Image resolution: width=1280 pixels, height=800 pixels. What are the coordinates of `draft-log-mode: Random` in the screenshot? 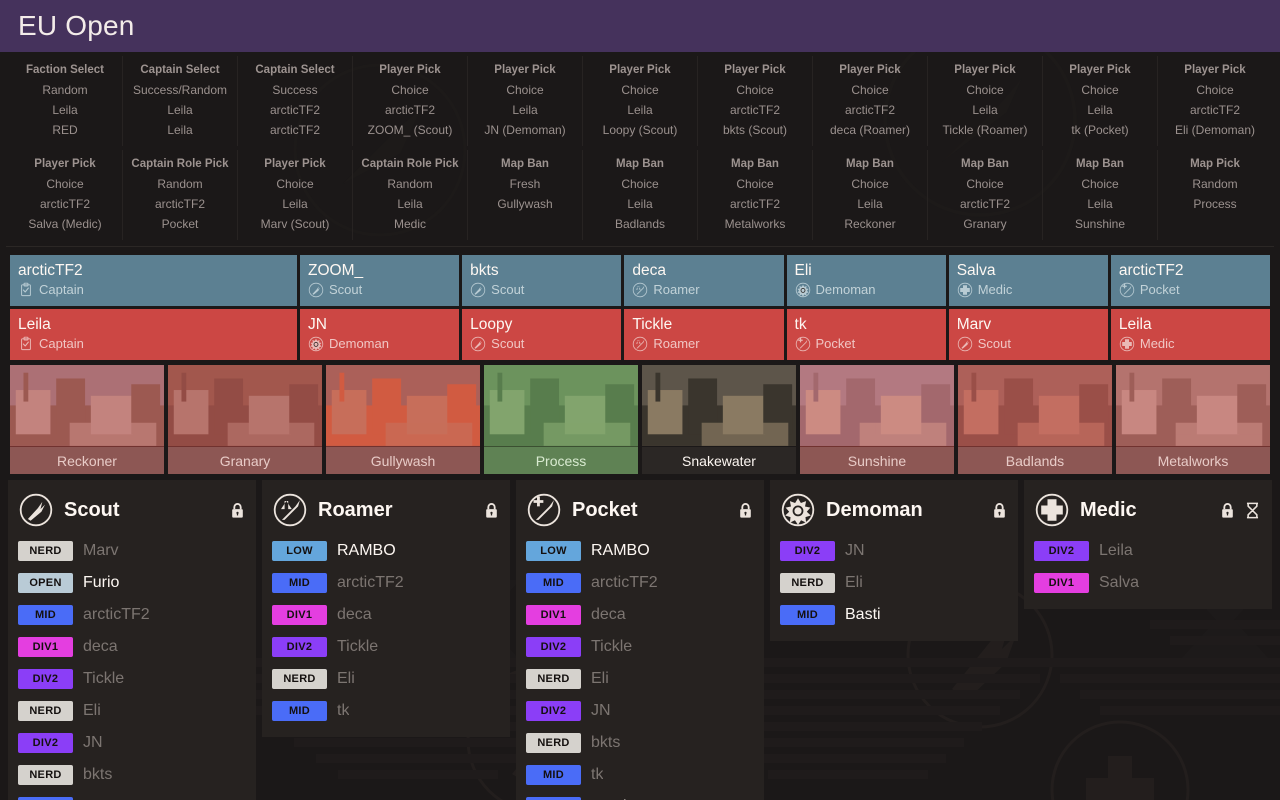 It's located at (180, 184).